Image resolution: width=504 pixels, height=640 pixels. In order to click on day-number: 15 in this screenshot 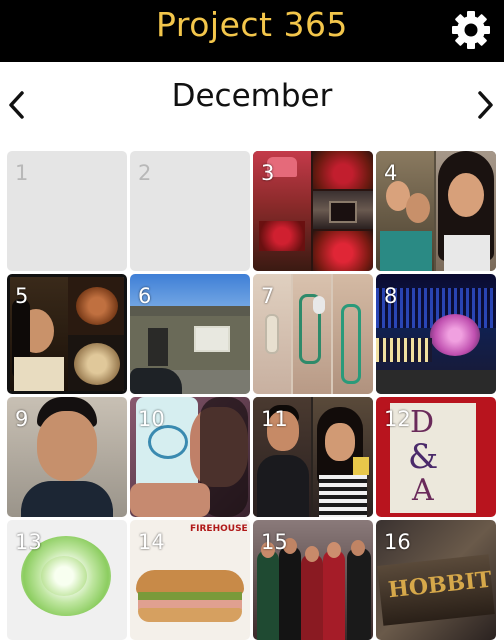, I will do `click(274, 542)`.